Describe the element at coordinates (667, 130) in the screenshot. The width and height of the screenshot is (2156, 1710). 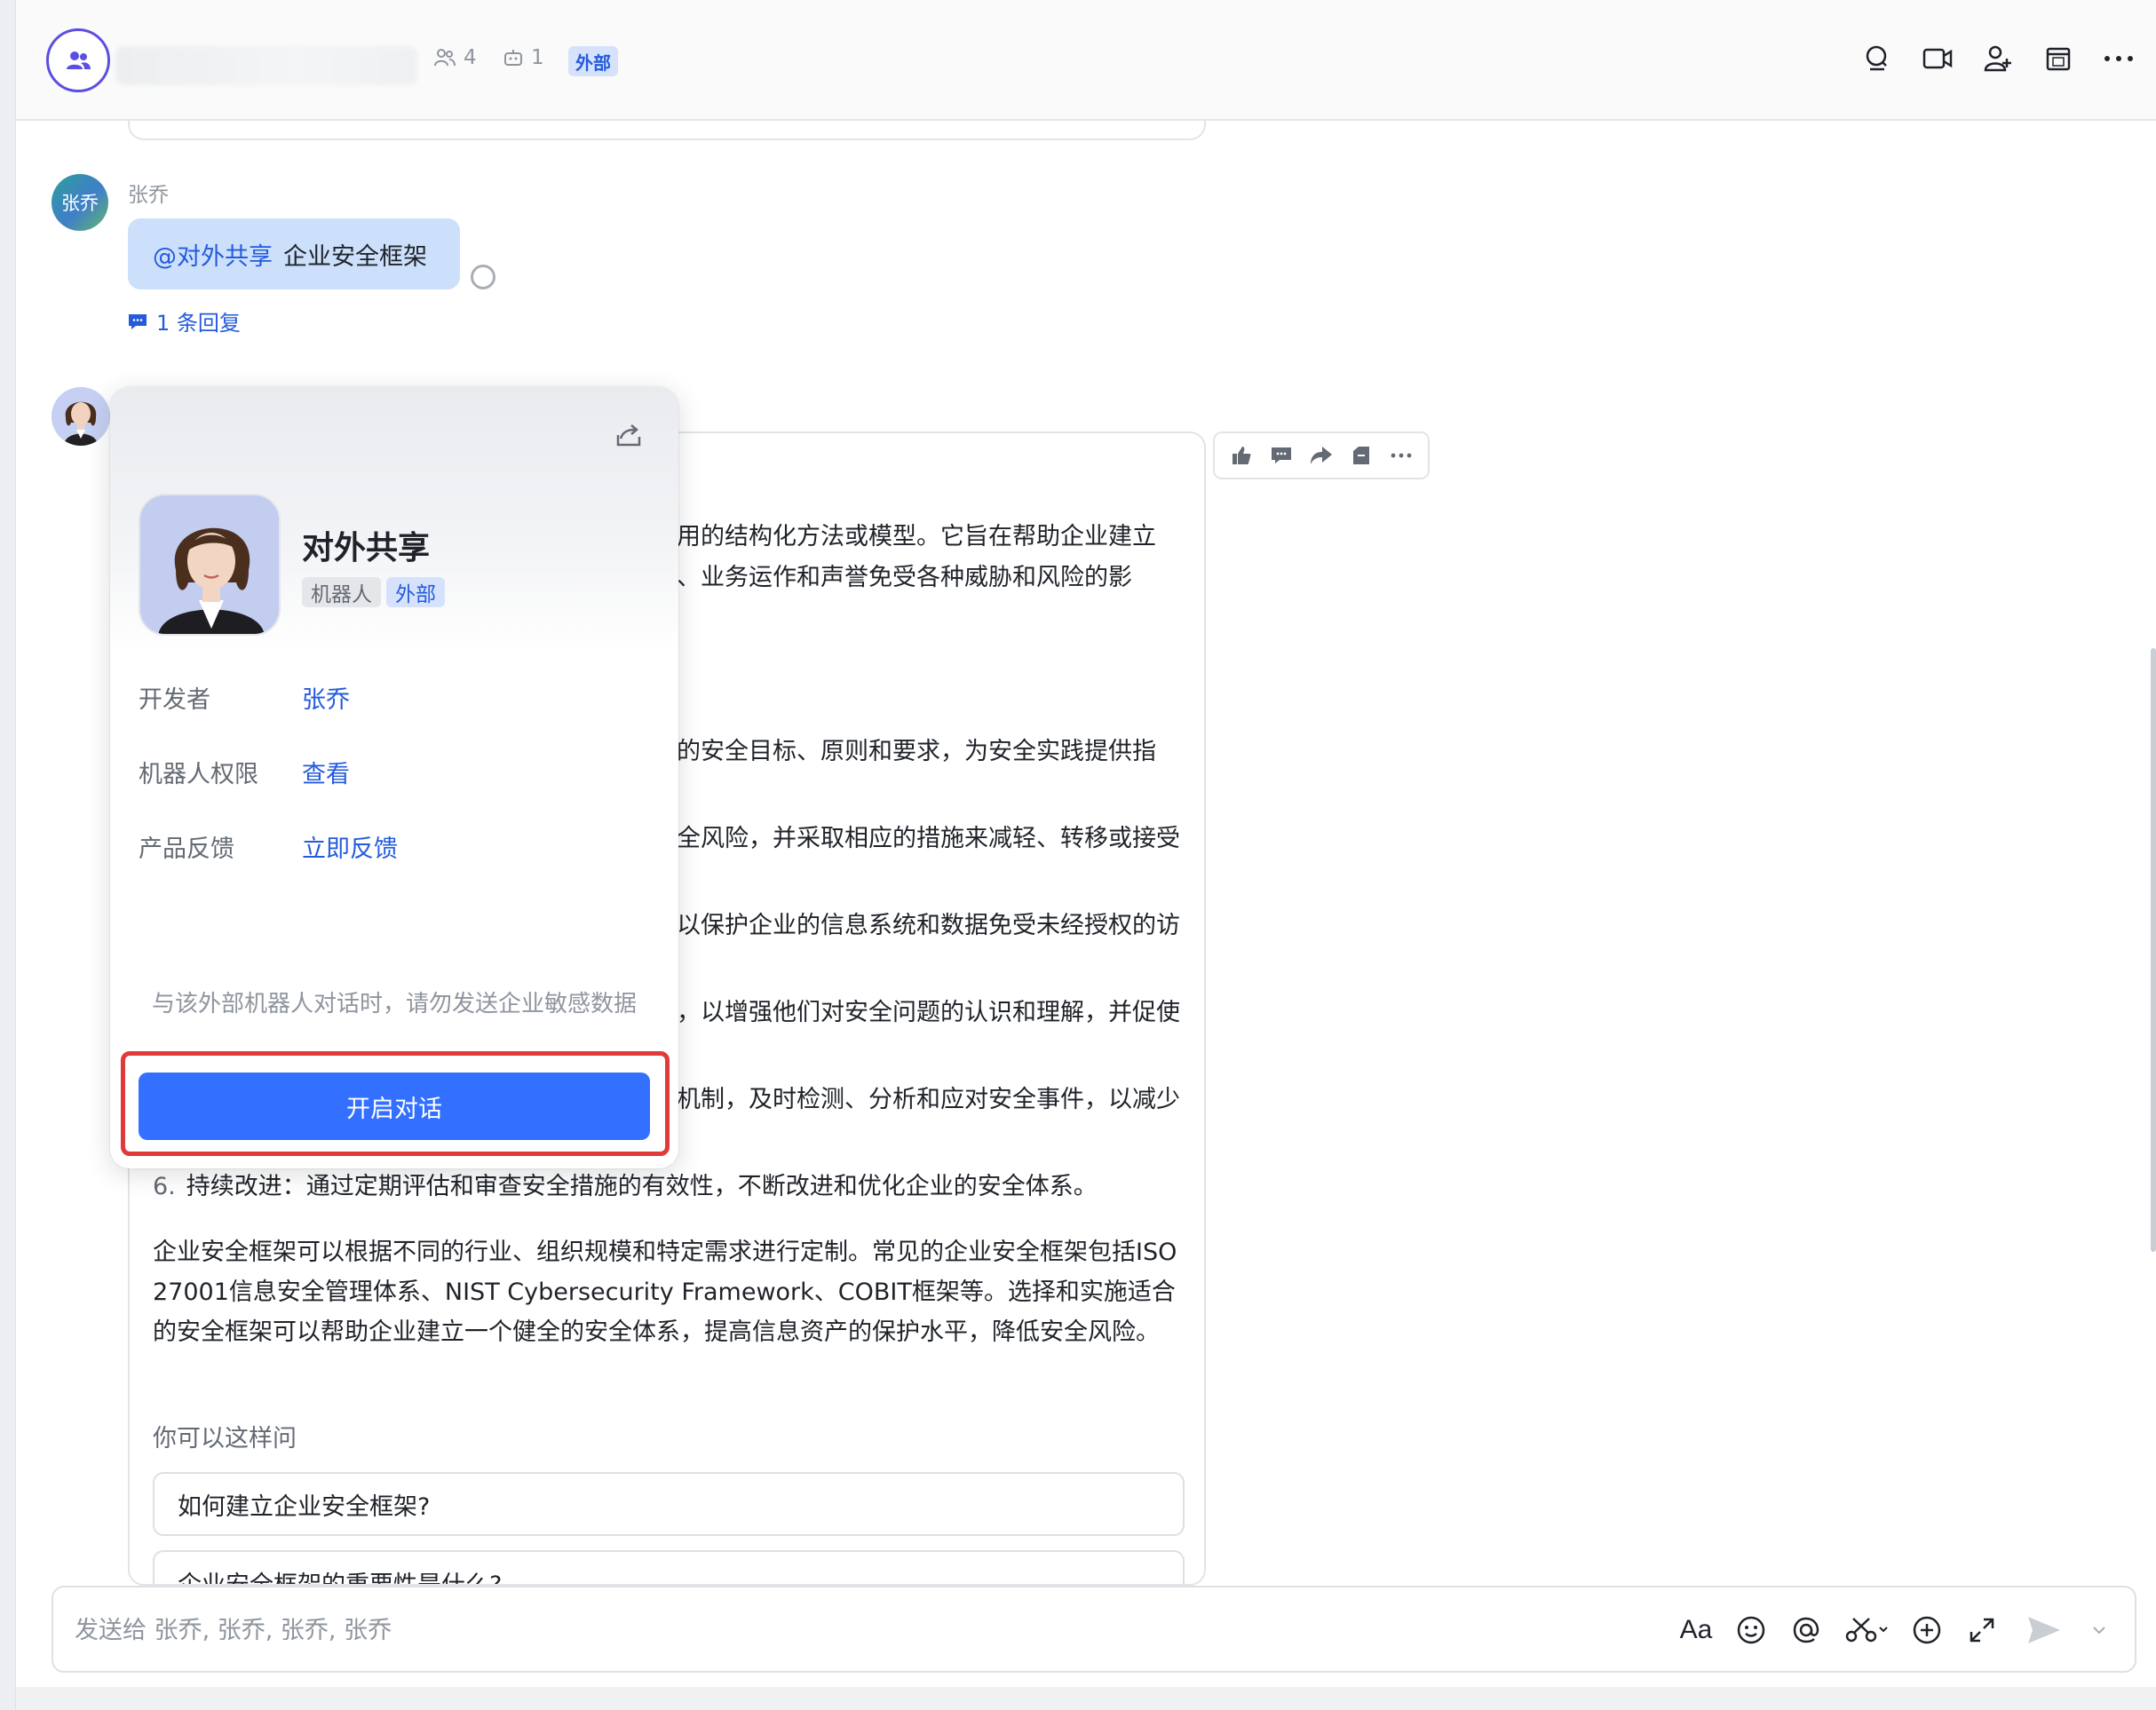
I see `previous-message-edge` at that location.